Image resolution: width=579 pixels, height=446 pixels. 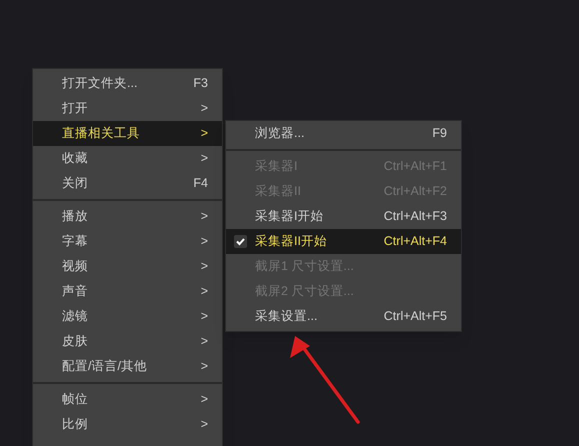 I want to click on menu-item: 配置/语言/其他 >, so click(x=127, y=366).